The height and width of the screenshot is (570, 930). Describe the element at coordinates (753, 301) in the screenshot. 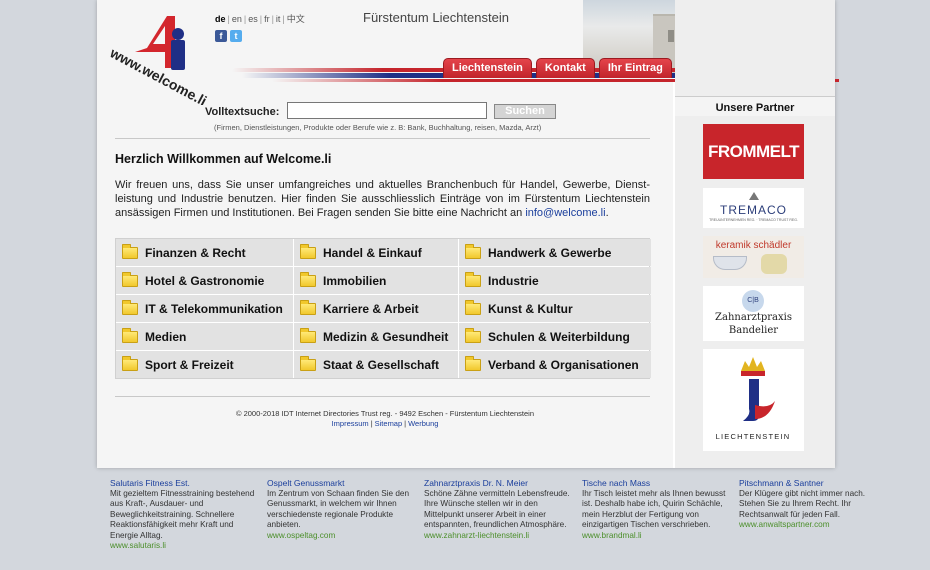

I see `bandelier-monogram: C|B` at that location.